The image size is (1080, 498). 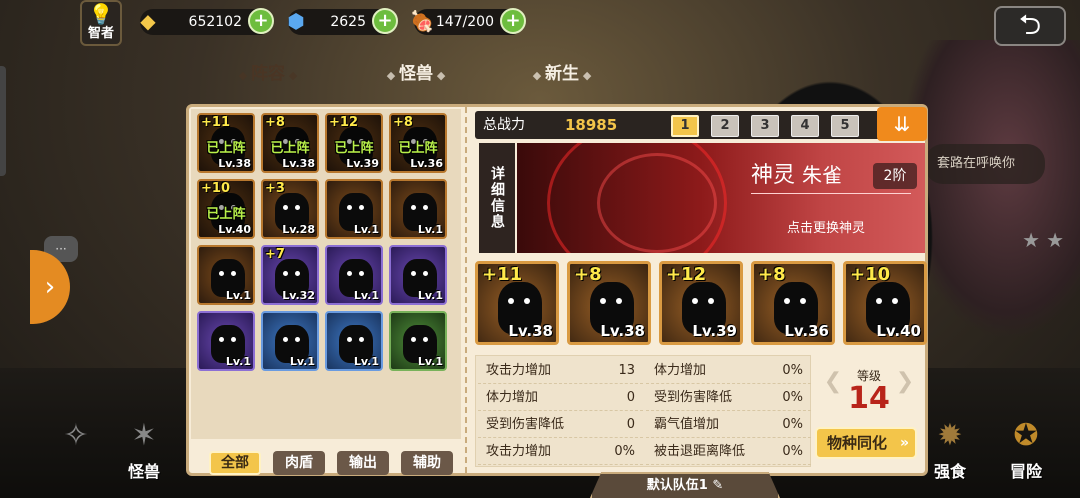 I want to click on team-slot: +12 Lv.39, so click(x=701, y=303).